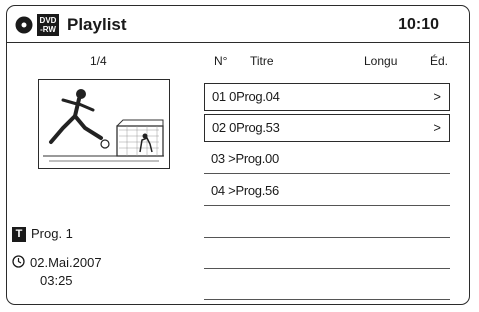 The width and height of the screenshot is (479, 312). Describe the element at coordinates (439, 61) in the screenshot. I see `column-edit: Éd.` at that location.